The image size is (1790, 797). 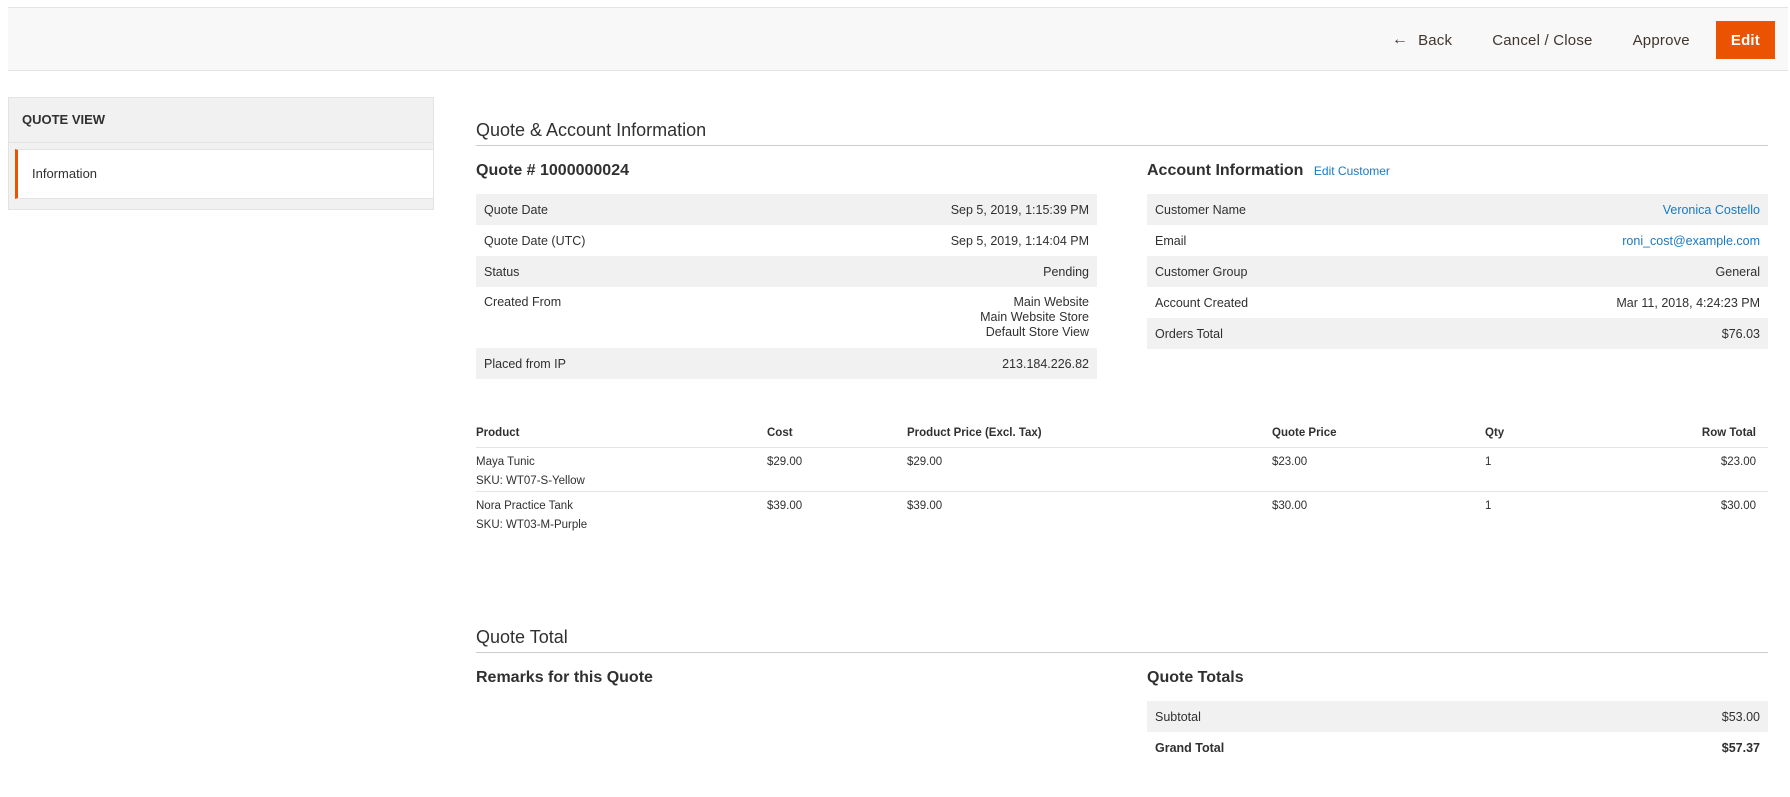 What do you see at coordinates (1691, 241) in the screenshot?
I see `customer-email-link: roni_cost@example.com` at bounding box center [1691, 241].